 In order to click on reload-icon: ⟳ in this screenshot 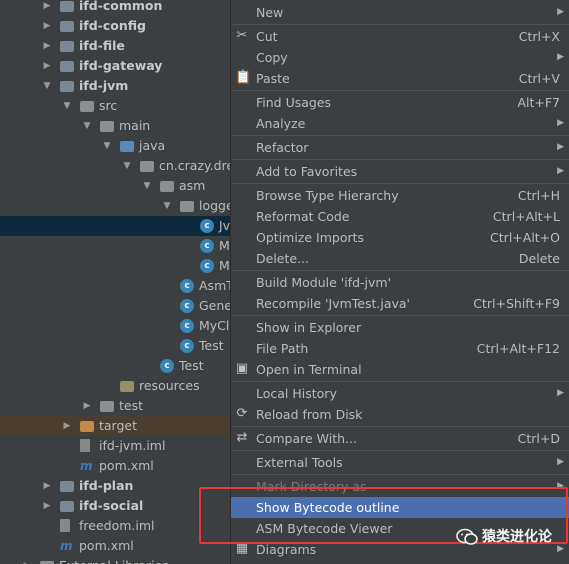, I will do `click(242, 413)`.